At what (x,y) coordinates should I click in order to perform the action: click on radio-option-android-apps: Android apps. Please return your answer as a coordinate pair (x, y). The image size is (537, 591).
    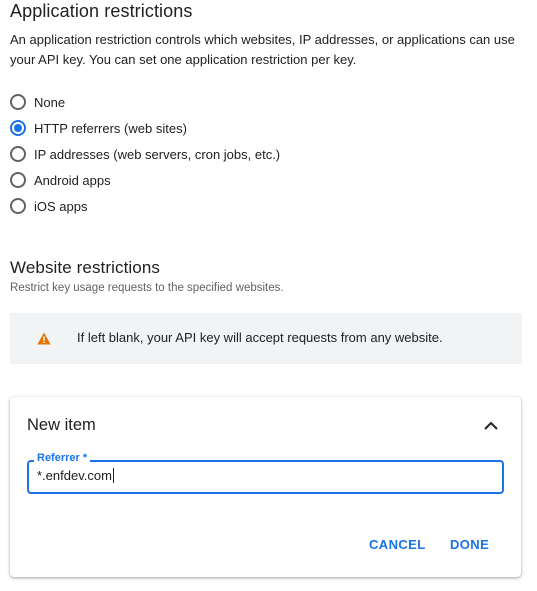
    Looking at the image, I should click on (145, 180).